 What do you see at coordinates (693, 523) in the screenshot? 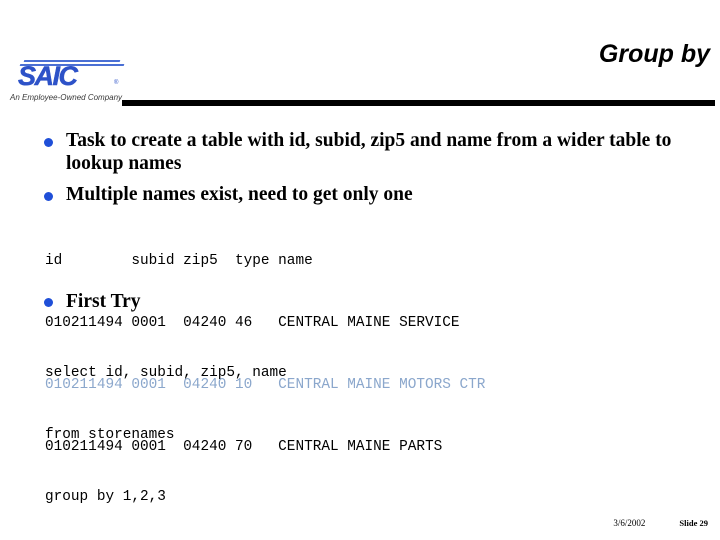
I see `footer-slide-number: Slide 29` at bounding box center [693, 523].